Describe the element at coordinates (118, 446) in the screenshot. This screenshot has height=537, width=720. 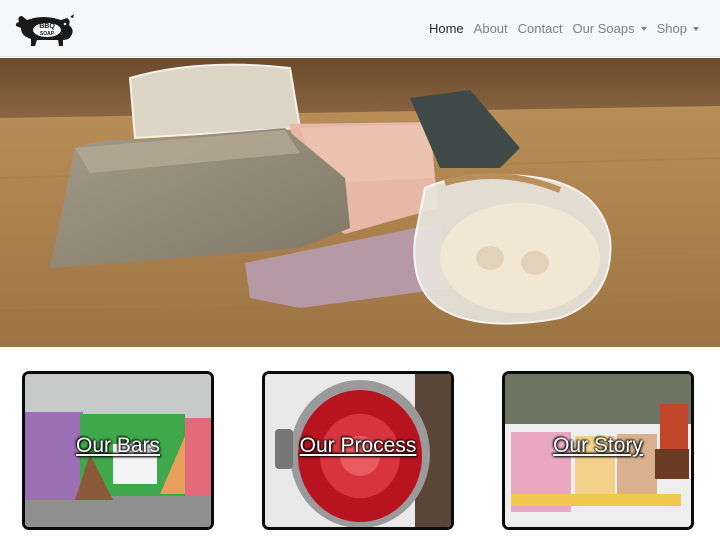
I see `card-our-bars-label: Our Bars` at that location.